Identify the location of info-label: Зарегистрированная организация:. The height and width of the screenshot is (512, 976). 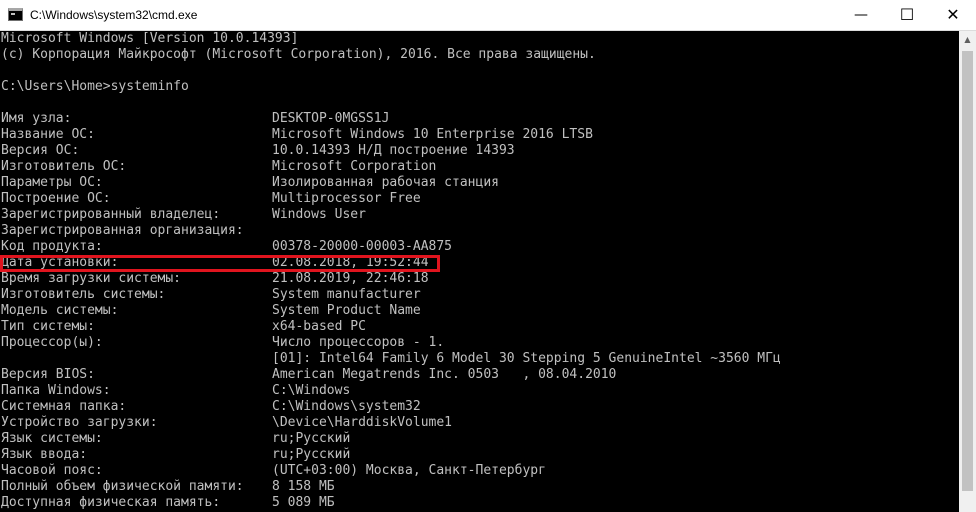
(122, 230).